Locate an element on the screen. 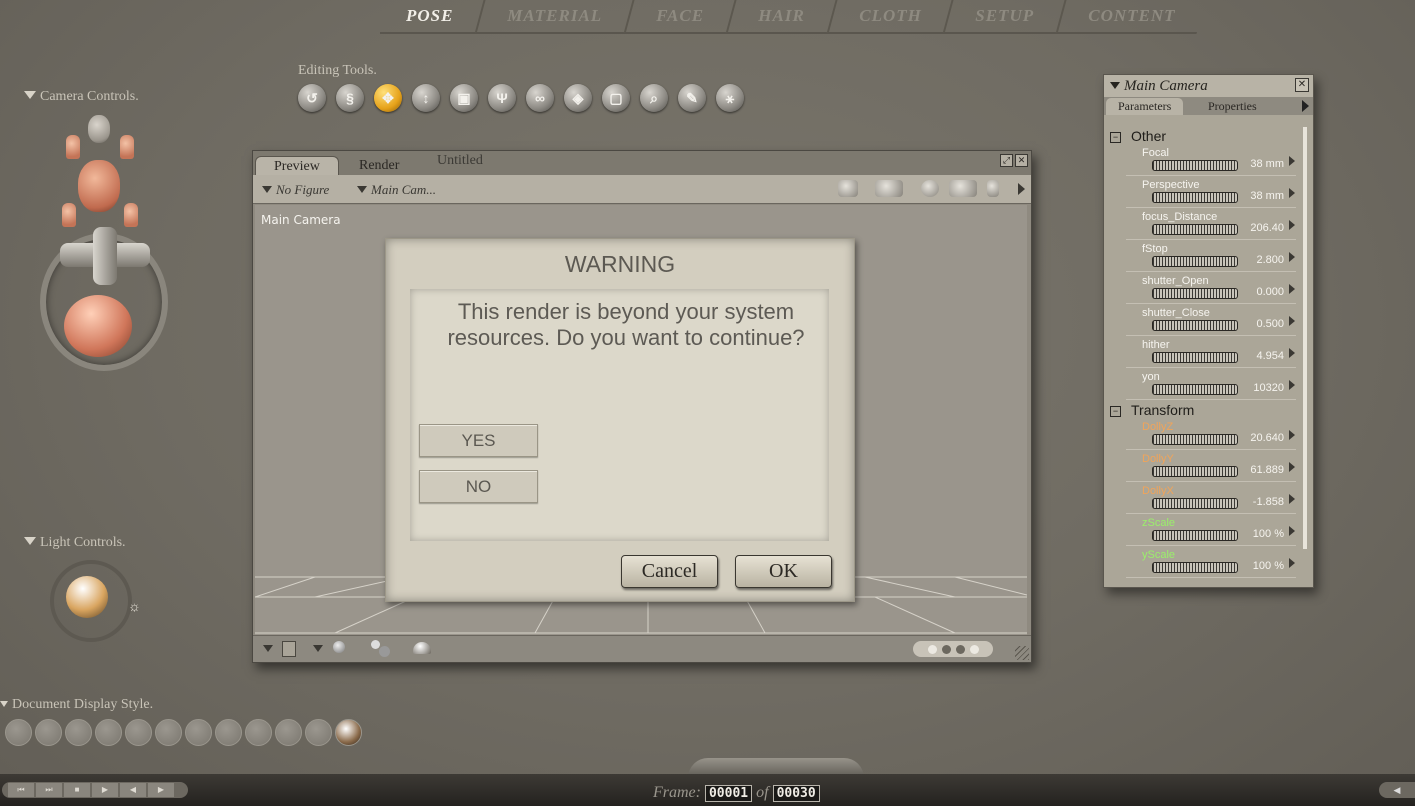 The height and width of the screenshot is (806, 1415). tab-parameters: Parameters is located at coordinates (1145, 106).